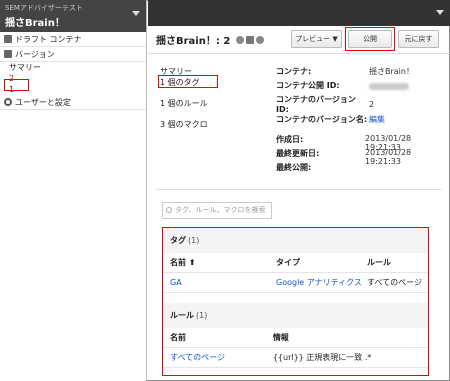 Image resolution: width=450 pixels, height=381 pixels. I want to click on table-header: 名前 ⬆ タイプ ルール, so click(295, 263).